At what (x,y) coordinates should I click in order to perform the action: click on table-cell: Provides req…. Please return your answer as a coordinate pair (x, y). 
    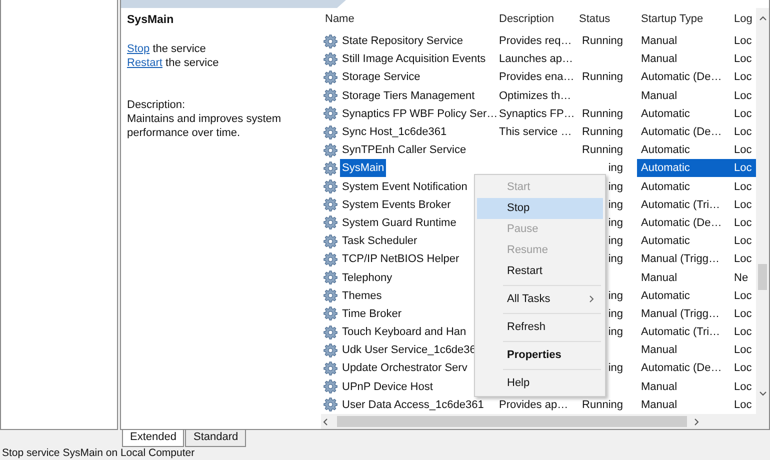
    Looking at the image, I should click on (535, 41).